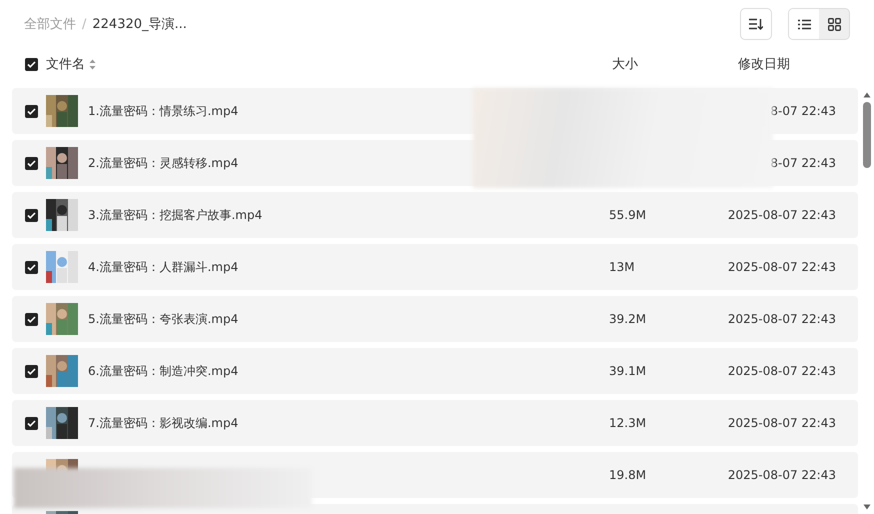 This screenshot has height=514, width=874. Describe the element at coordinates (435, 215) in the screenshot. I see `file-row: 3.流量密码：挖掘客户故事.mp4 55.9M 2025-08-07 22:43` at that location.